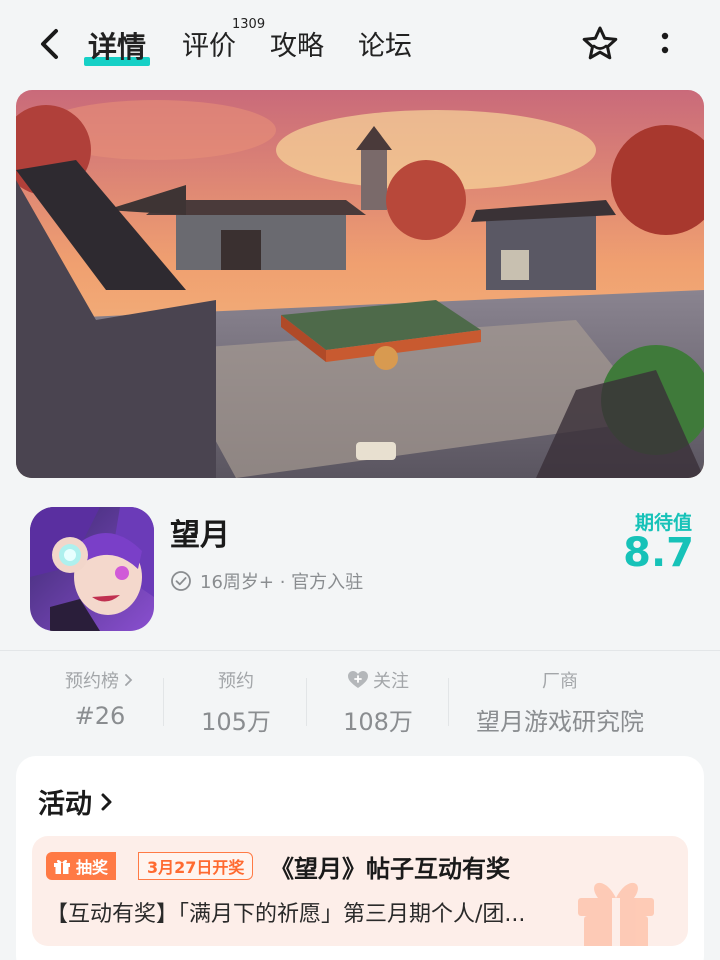  What do you see at coordinates (65, 804) in the screenshot?
I see `activity-title: 活动` at bounding box center [65, 804].